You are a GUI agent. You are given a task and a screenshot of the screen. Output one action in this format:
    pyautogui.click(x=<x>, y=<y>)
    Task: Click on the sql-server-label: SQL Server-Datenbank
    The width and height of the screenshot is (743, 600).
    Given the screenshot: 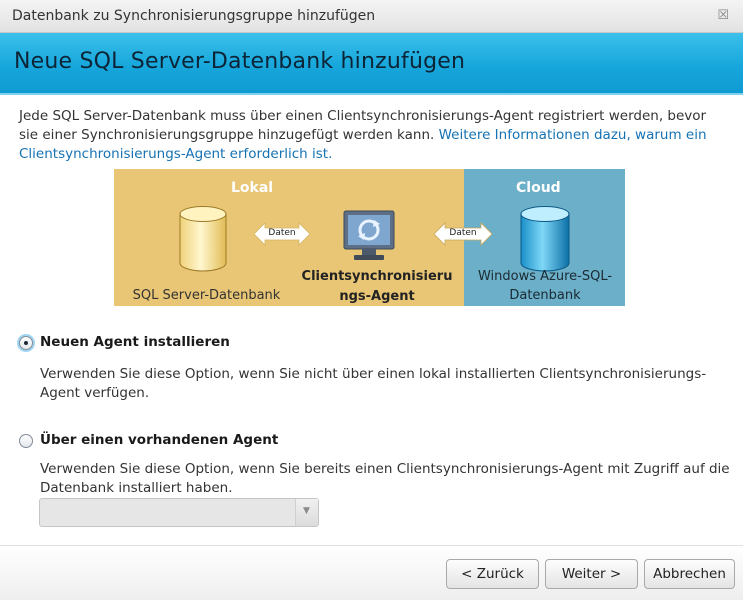 What is the action you would take?
    pyautogui.click(x=206, y=295)
    